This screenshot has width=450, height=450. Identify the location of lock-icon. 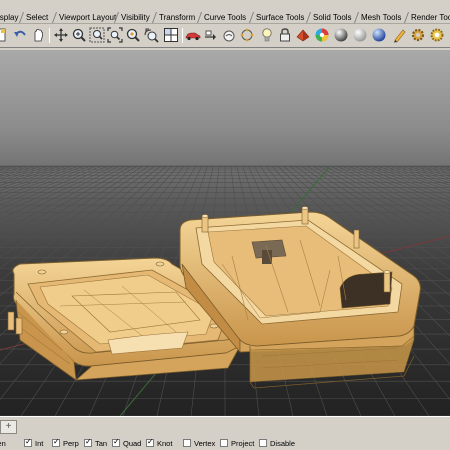
(285, 35).